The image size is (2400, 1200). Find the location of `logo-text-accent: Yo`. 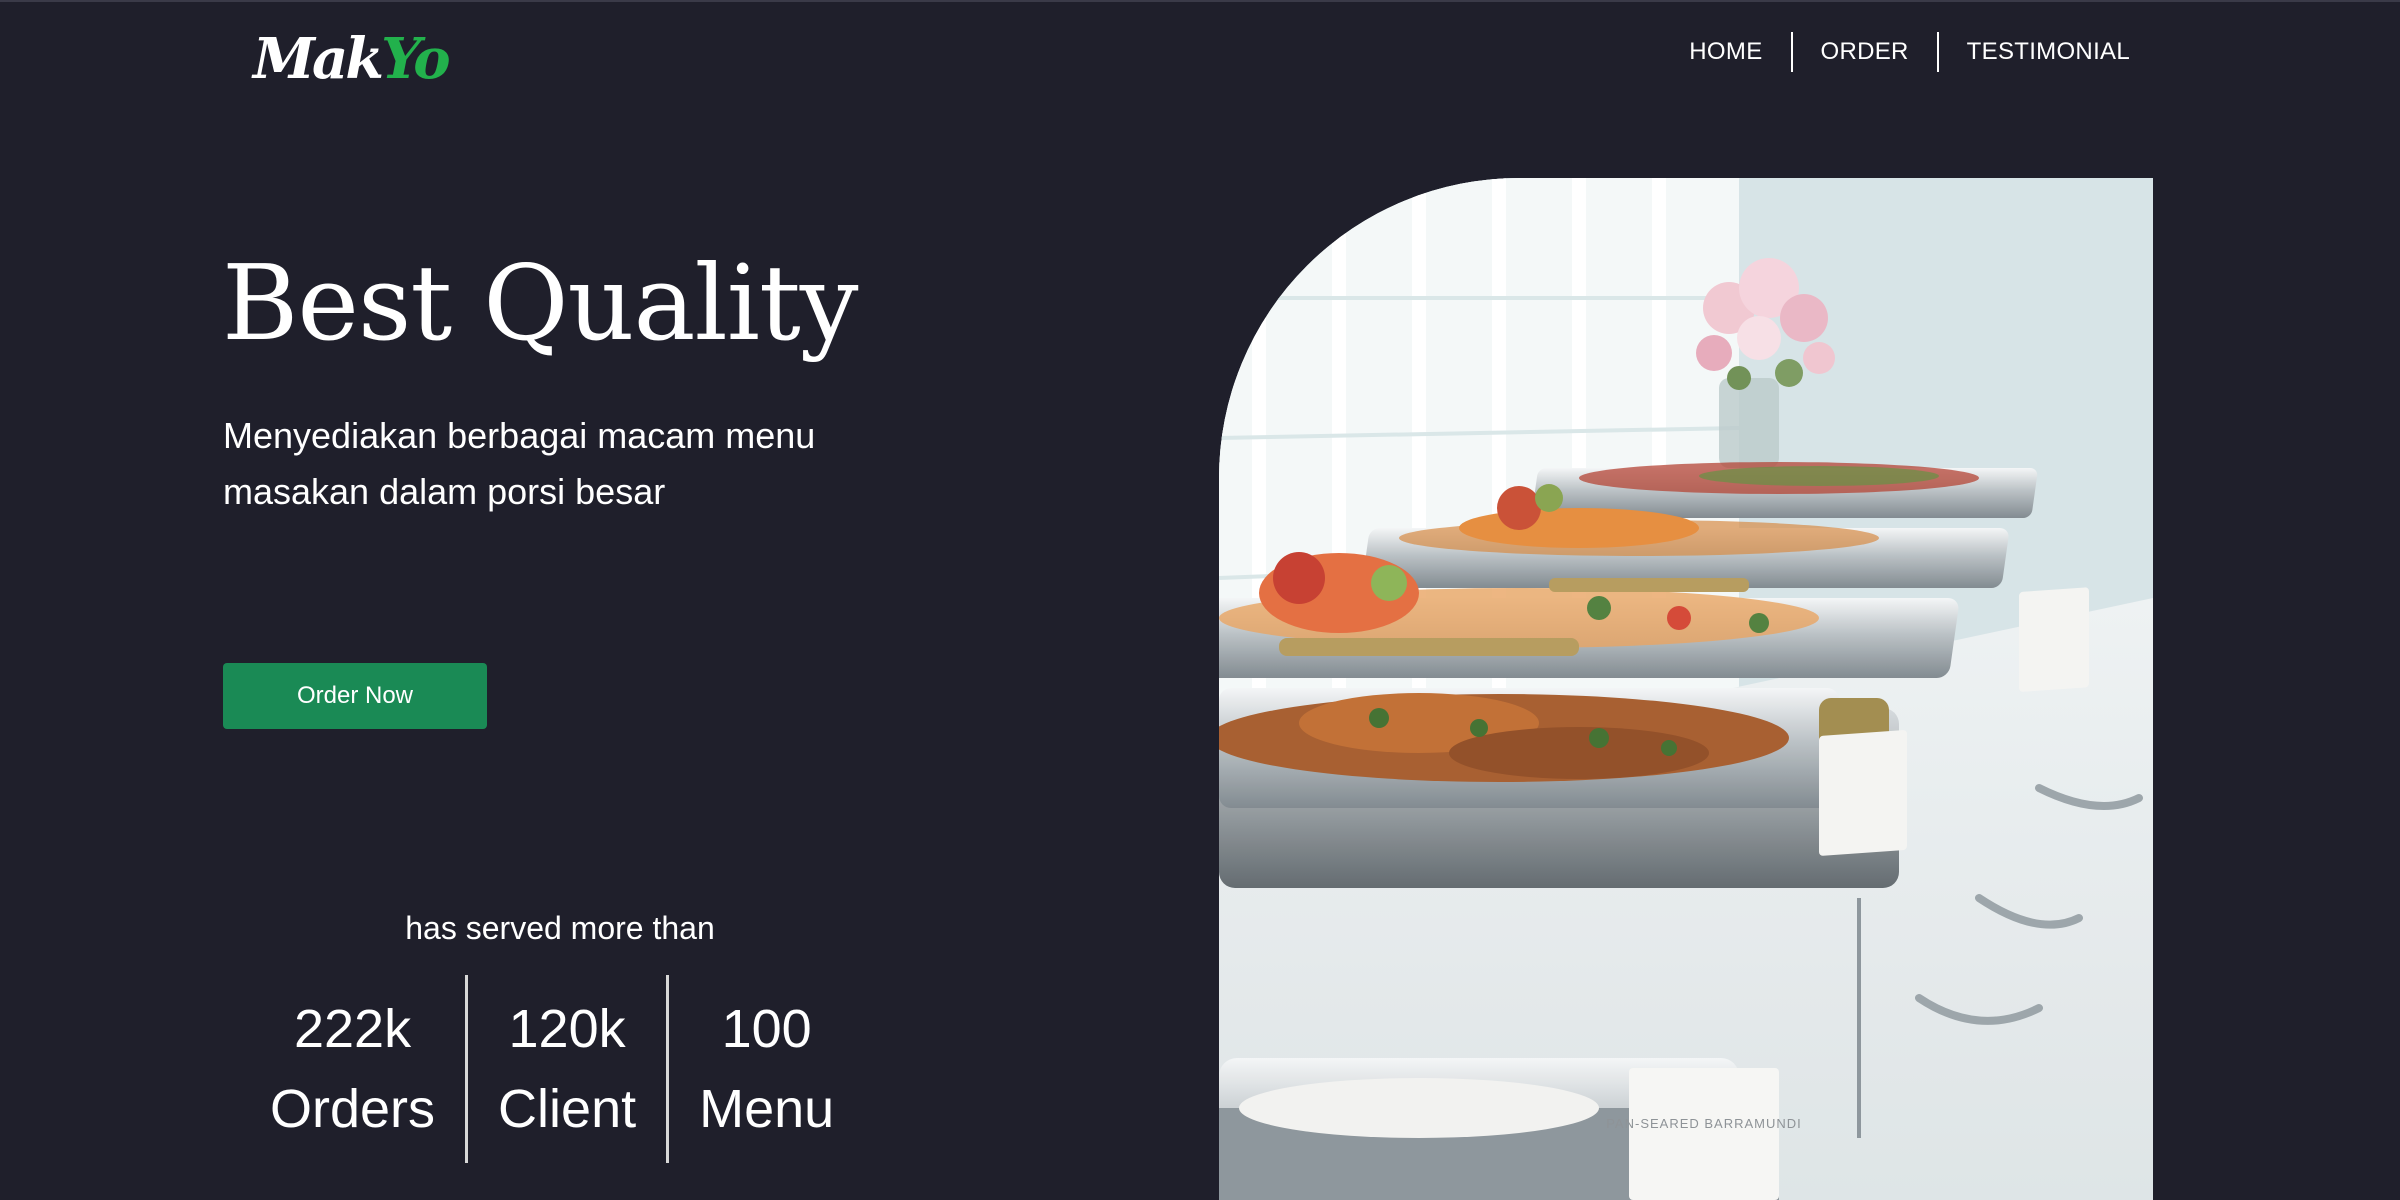

logo-text-accent: Yo is located at coordinates (415, 59).